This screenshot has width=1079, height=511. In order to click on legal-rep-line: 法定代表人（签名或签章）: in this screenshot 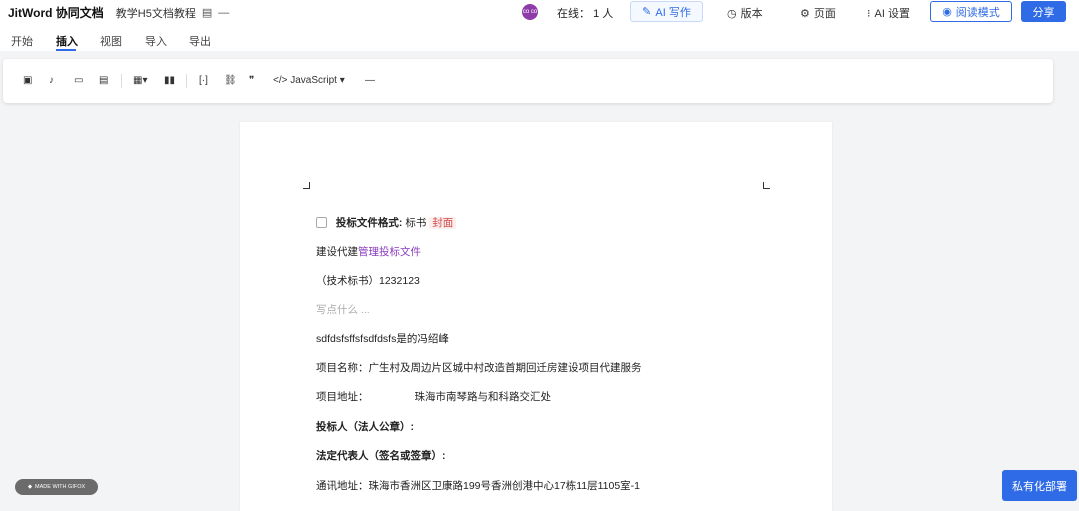, I will do `click(381, 455)`.